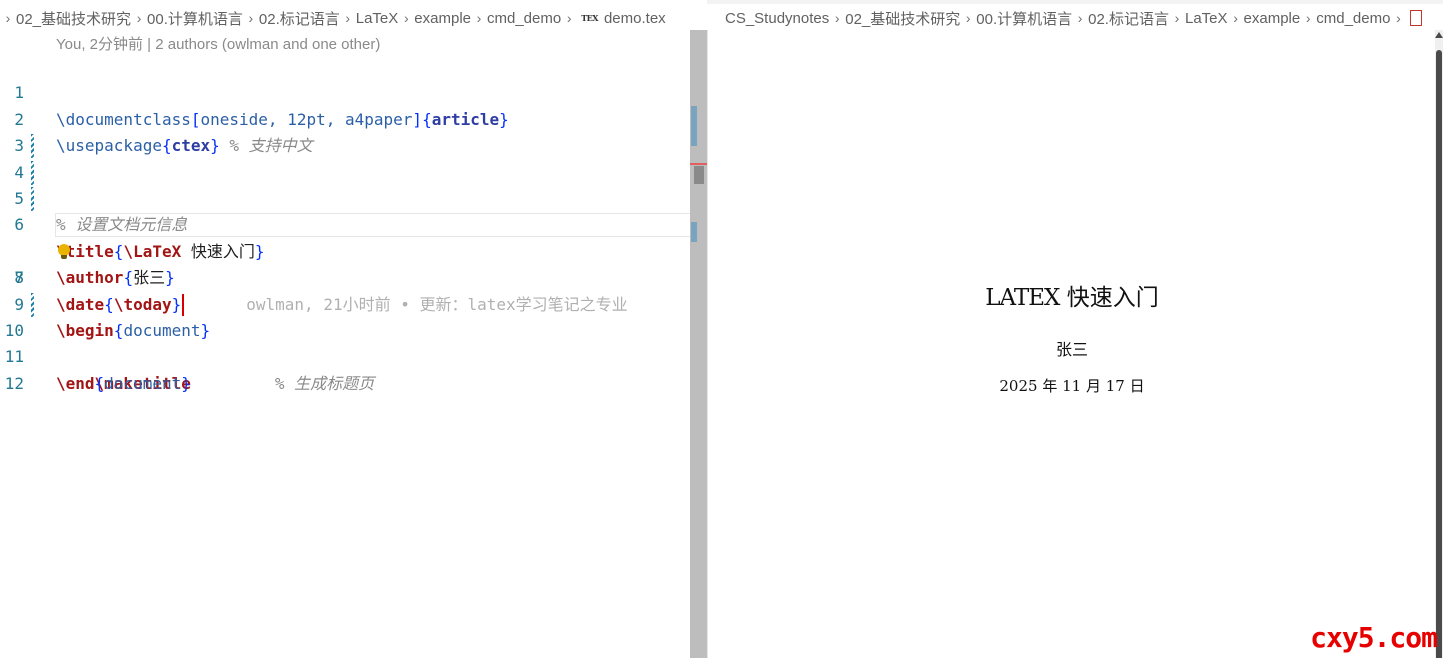  I want to click on code-line: 4 % 设置文档元信息, so click(345, 183).